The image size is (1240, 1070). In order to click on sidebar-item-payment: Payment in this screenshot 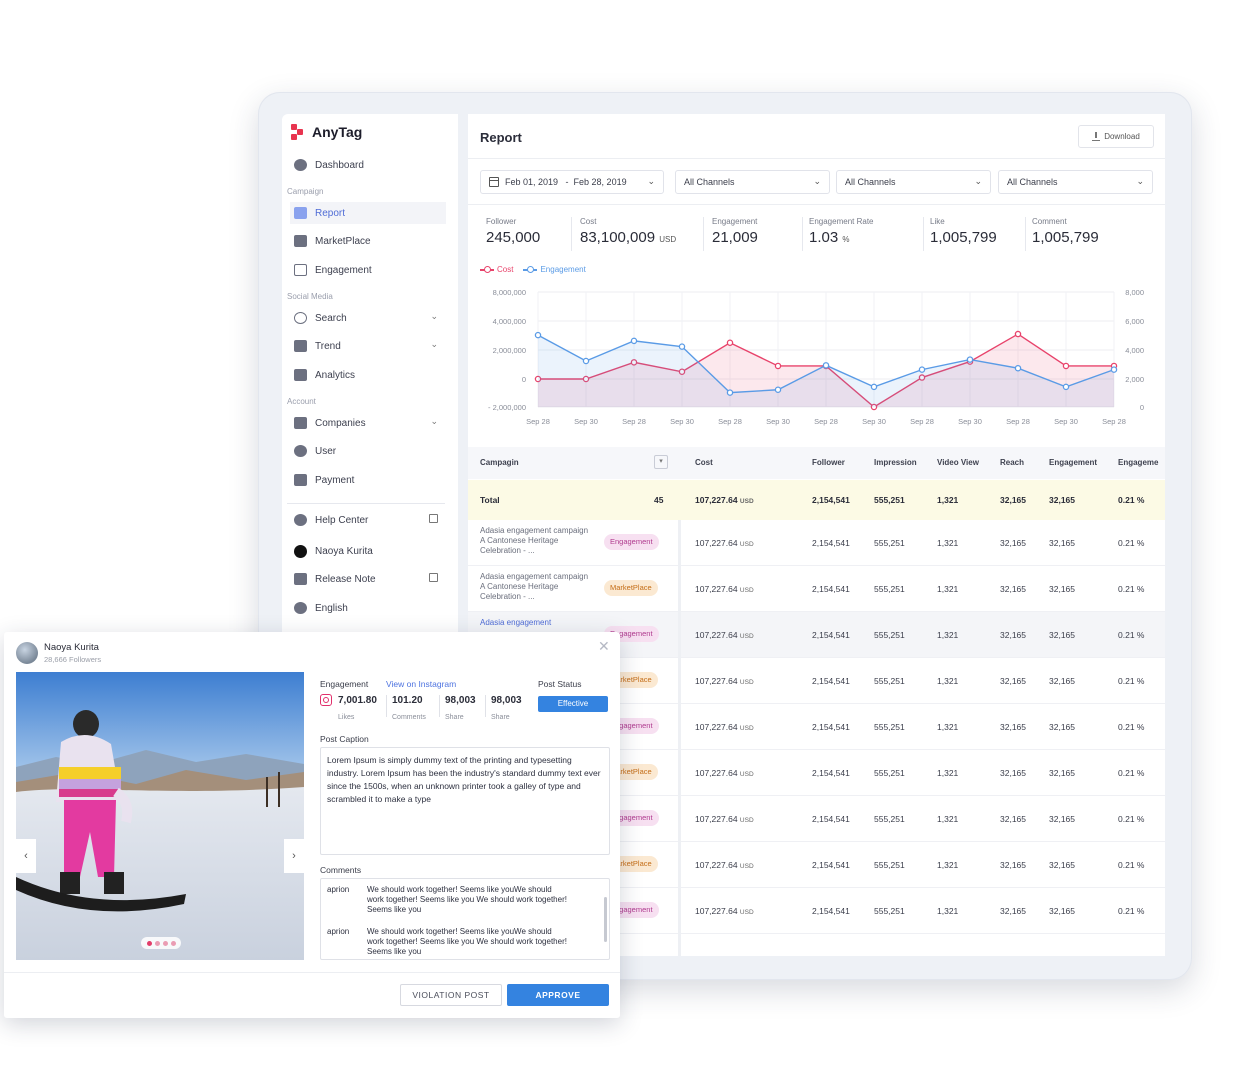, I will do `click(368, 480)`.